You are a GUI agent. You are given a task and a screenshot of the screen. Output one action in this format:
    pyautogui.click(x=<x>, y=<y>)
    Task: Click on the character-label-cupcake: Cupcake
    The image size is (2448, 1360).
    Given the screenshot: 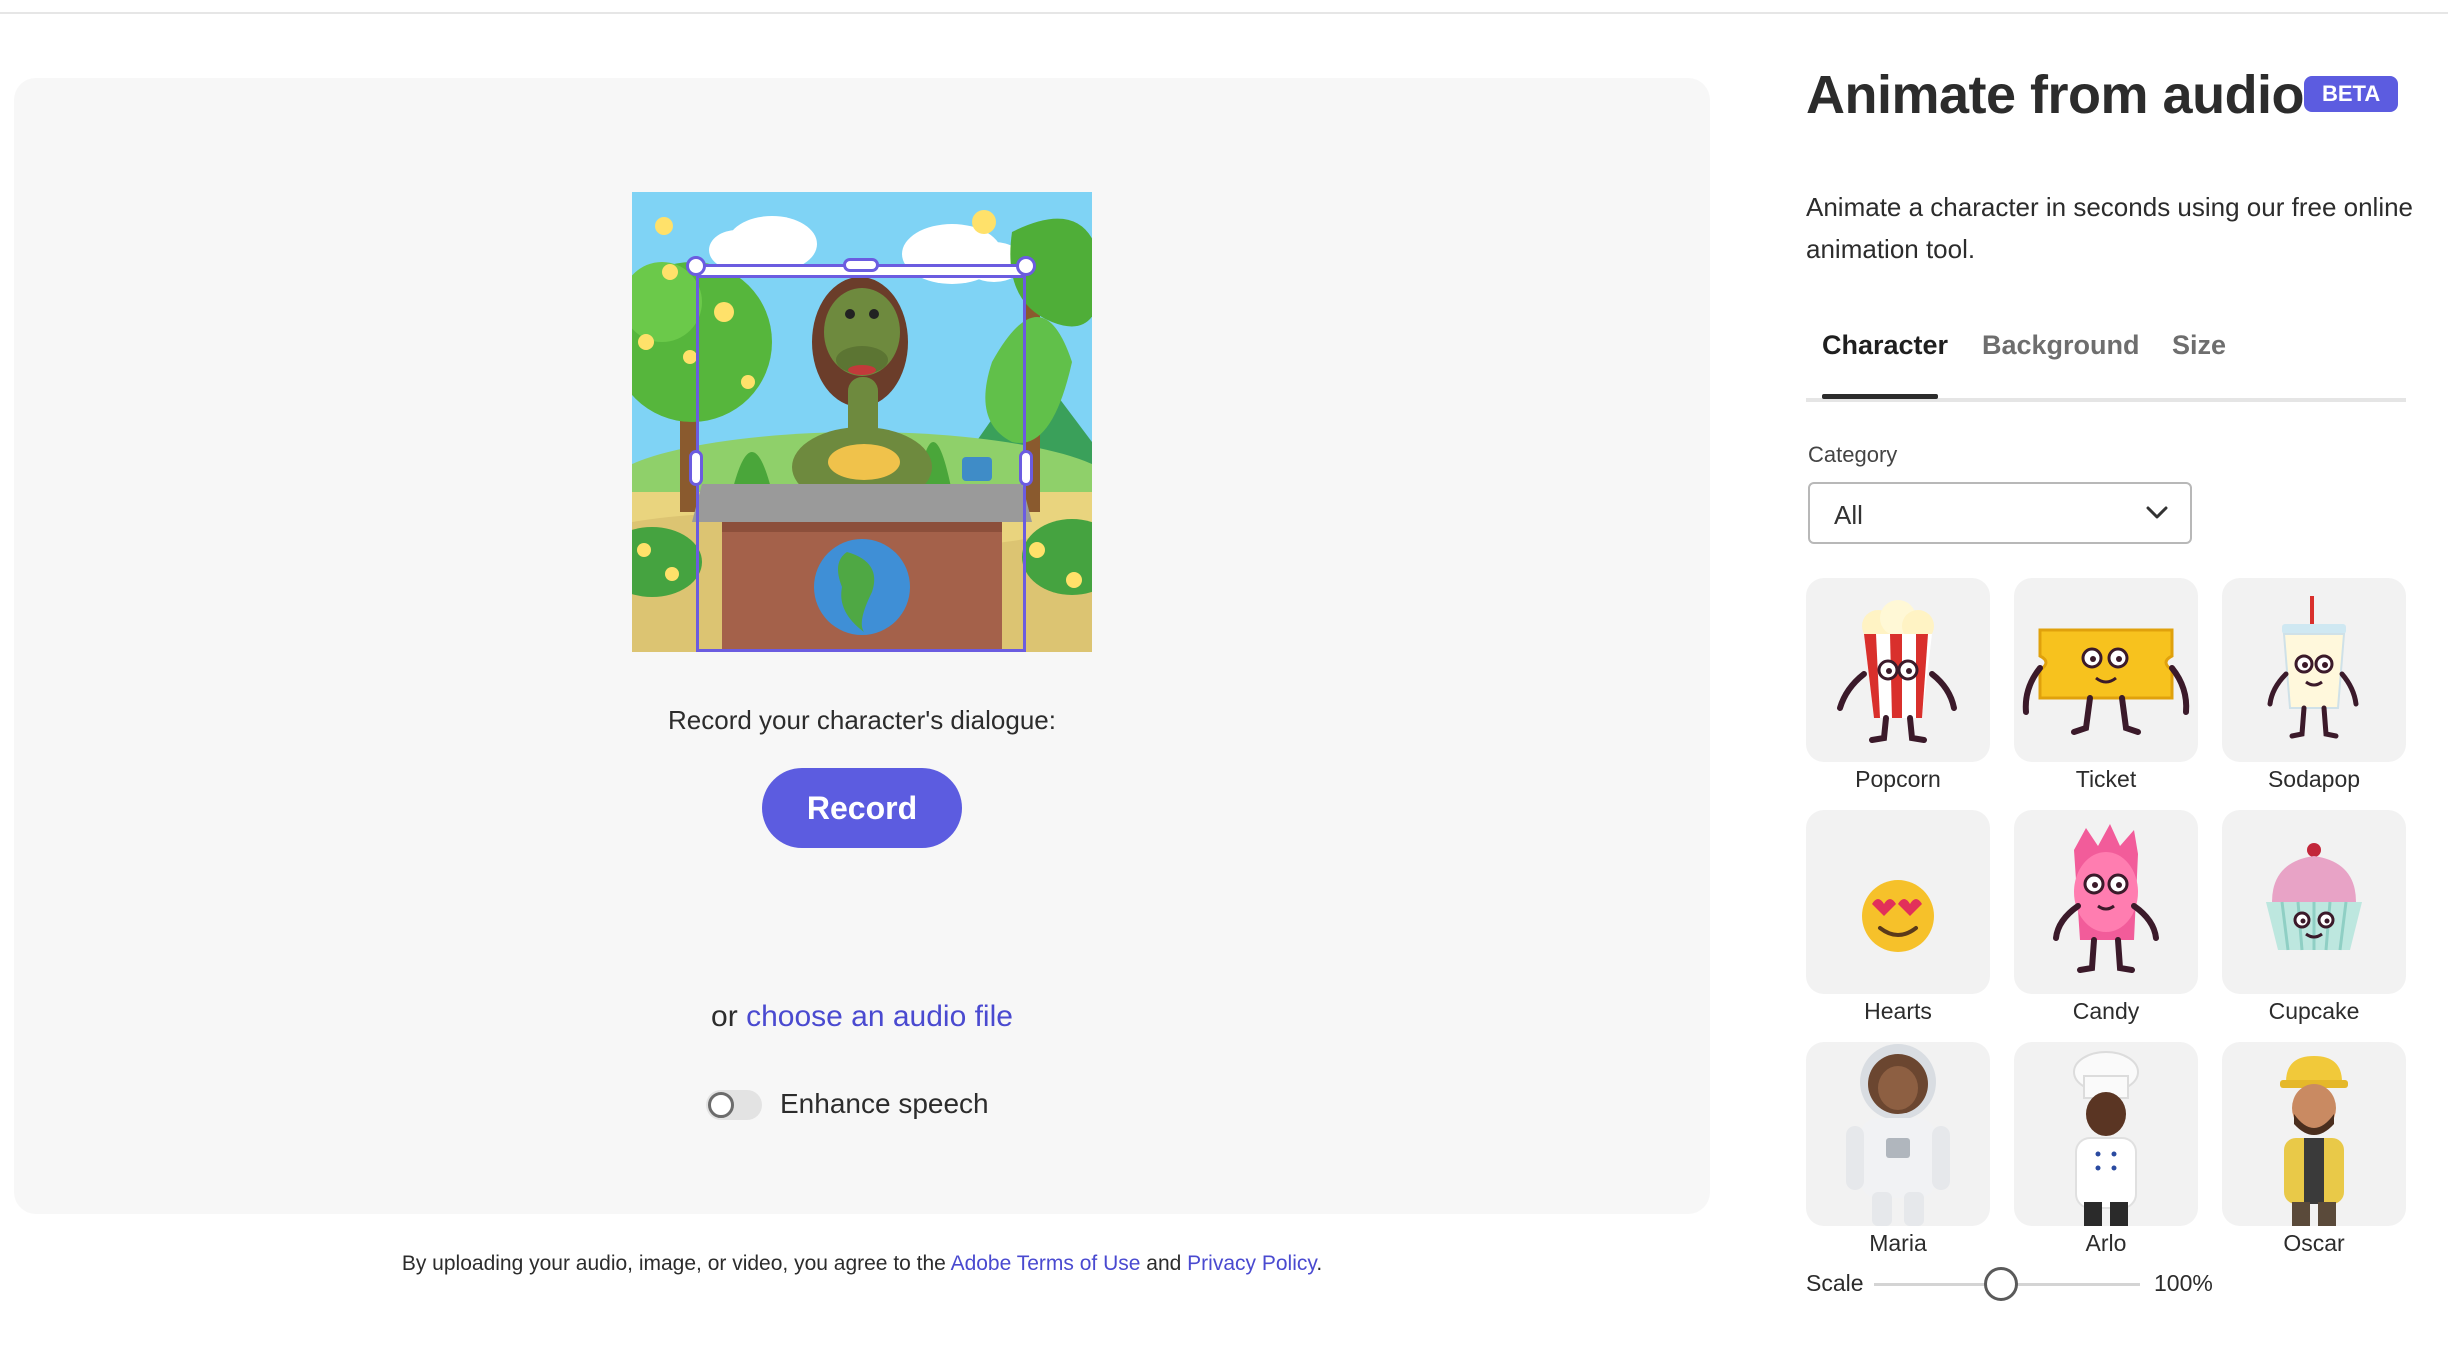 What is the action you would take?
    pyautogui.click(x=2314, y=1011)
    